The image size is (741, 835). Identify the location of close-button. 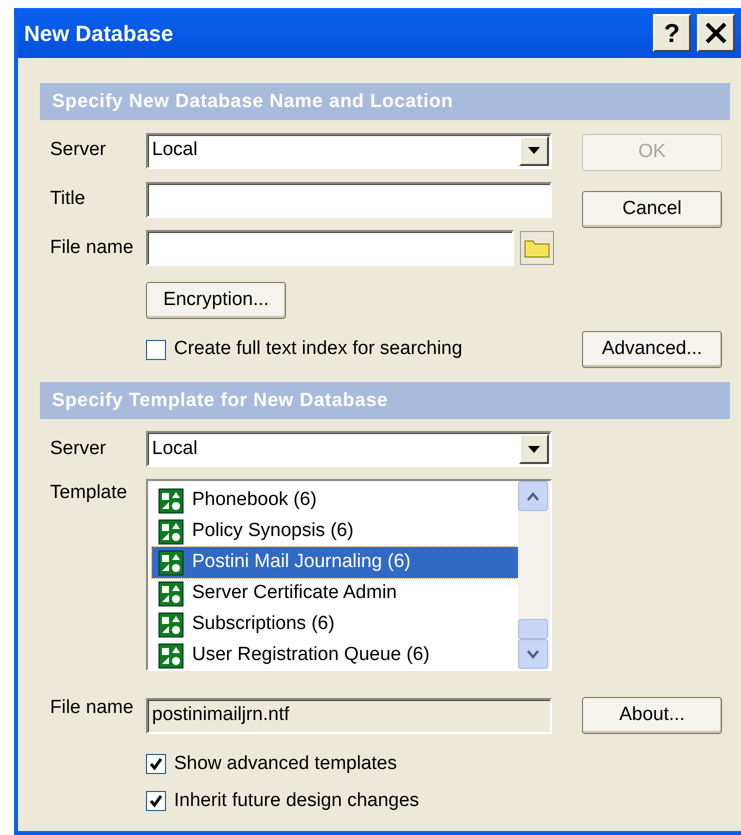
(716, 33).